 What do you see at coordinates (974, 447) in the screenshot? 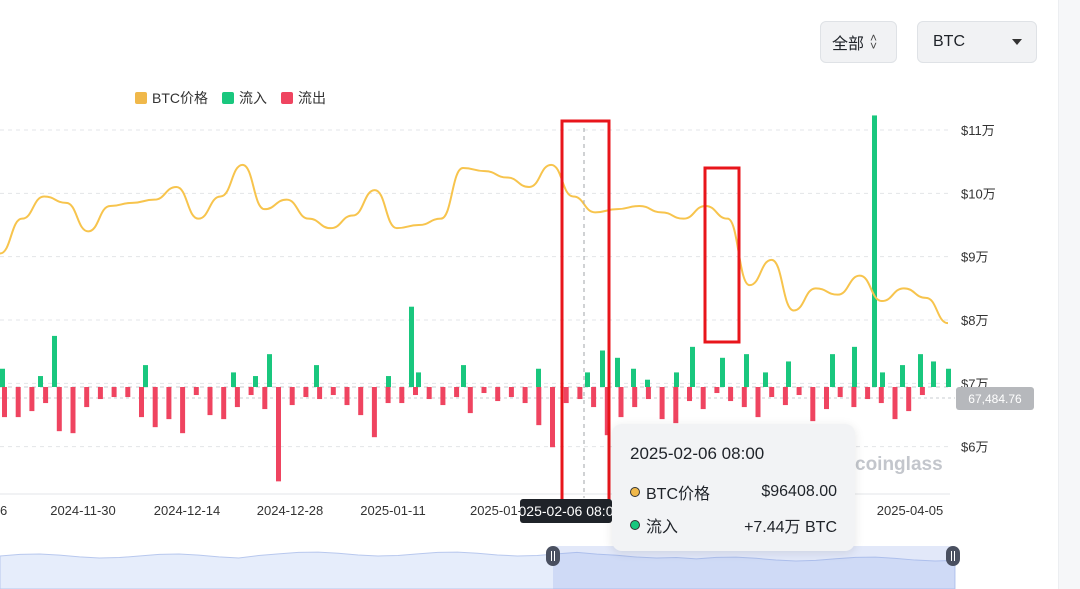
I see `price-tick-label: $6万` at bounding box center [974, 447].